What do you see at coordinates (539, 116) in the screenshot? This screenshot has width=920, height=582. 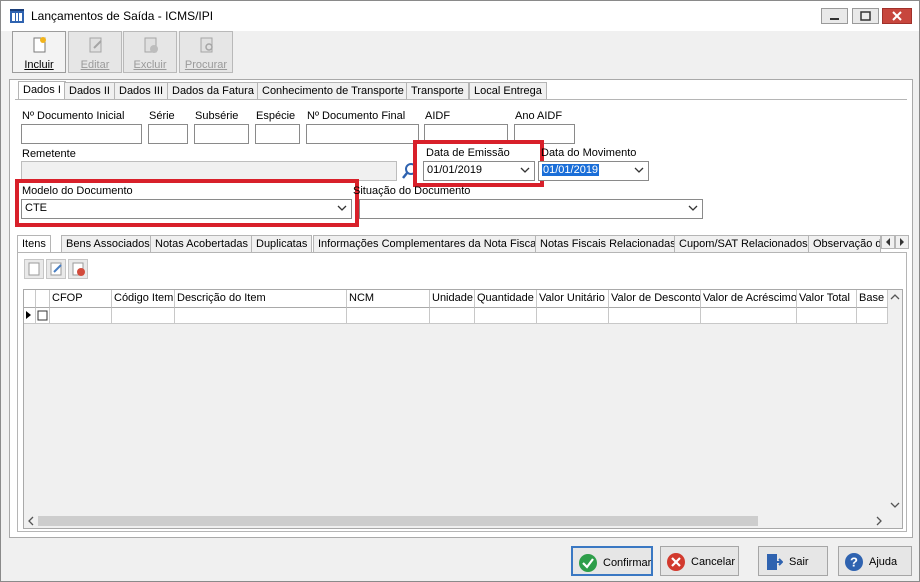 I see `ano-aidf-label: Ano AIDF` at bounding box center [539, 116].